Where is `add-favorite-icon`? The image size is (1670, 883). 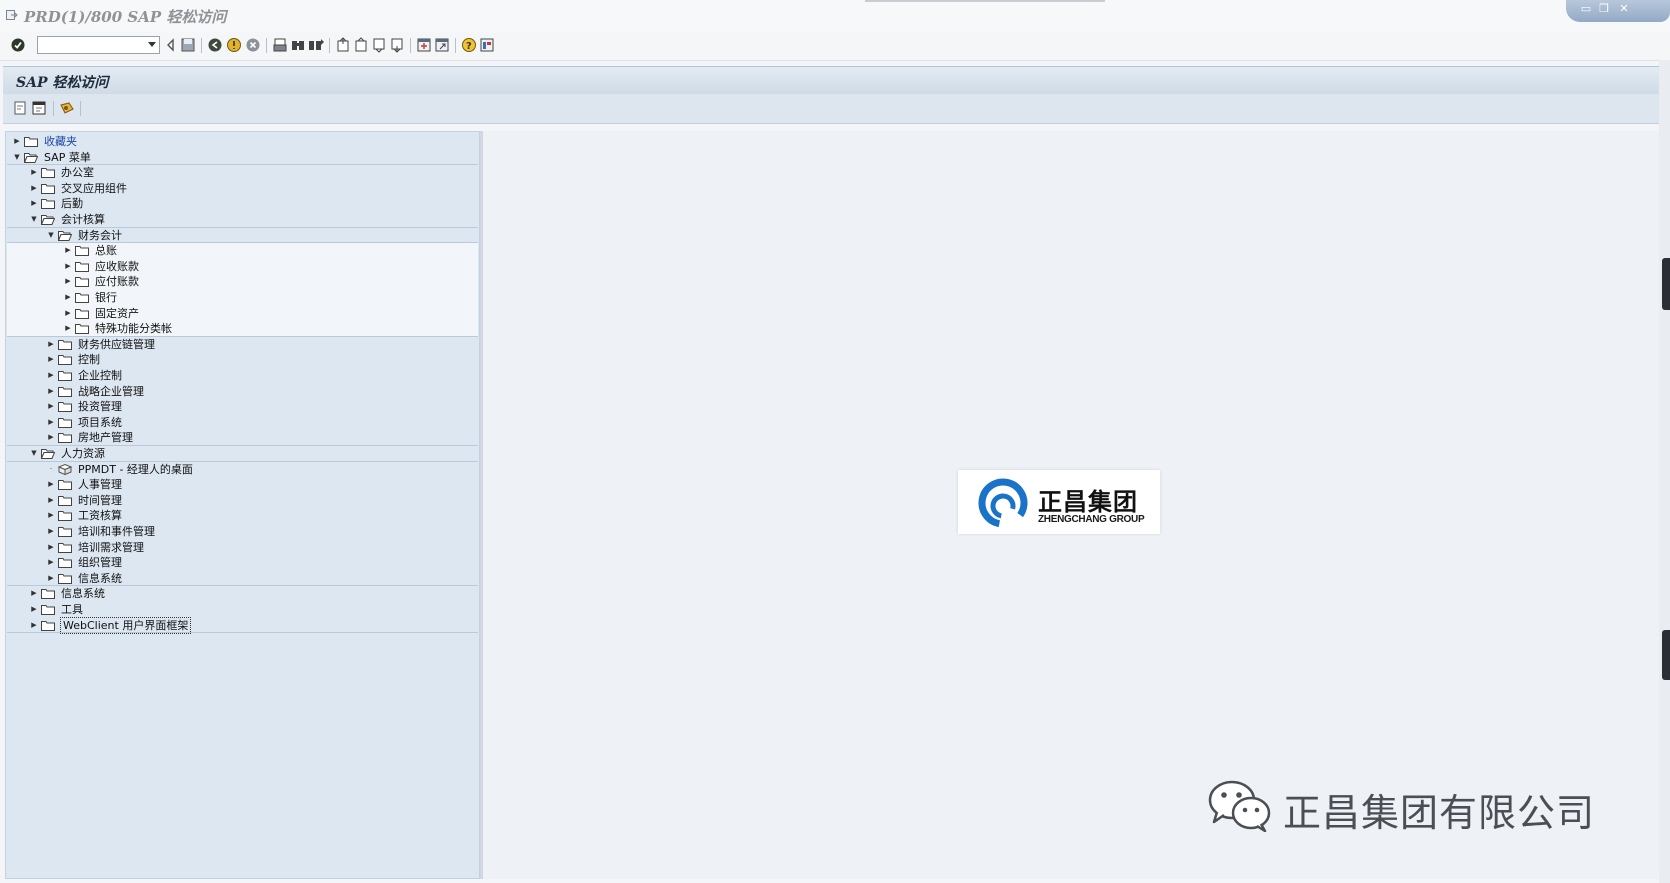 add-favorite-icon is located at coordinates (20, 108).